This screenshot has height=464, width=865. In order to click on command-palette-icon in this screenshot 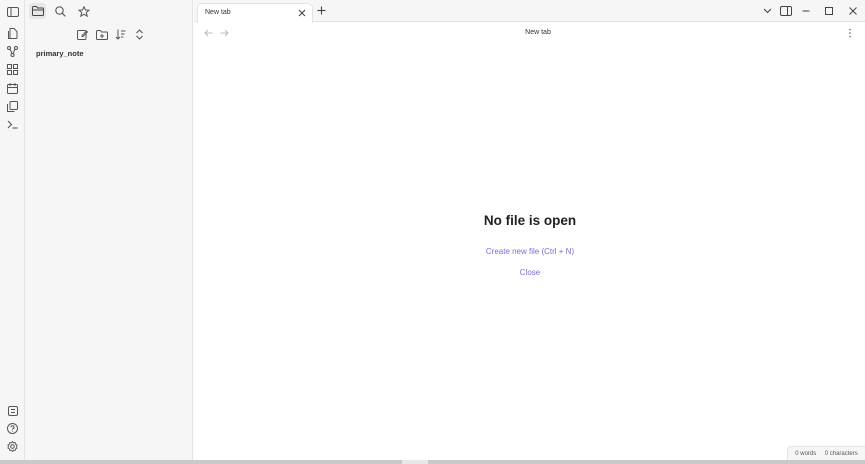, I will do `click(12, 124)`.